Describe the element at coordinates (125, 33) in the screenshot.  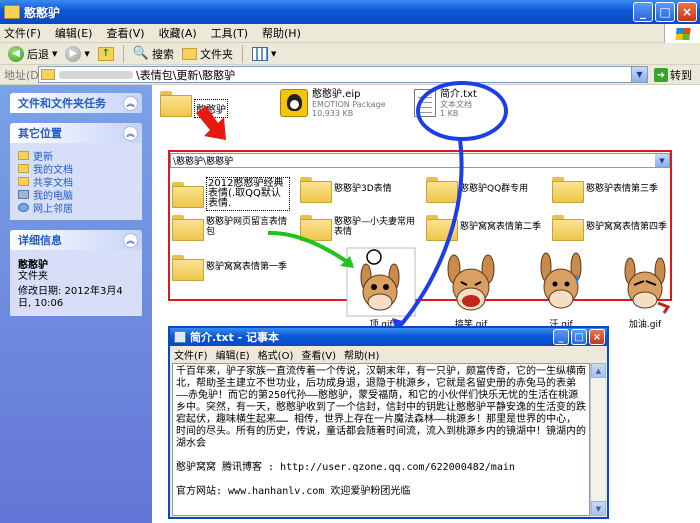
I see `menu-view: 查看(V)` at that location.